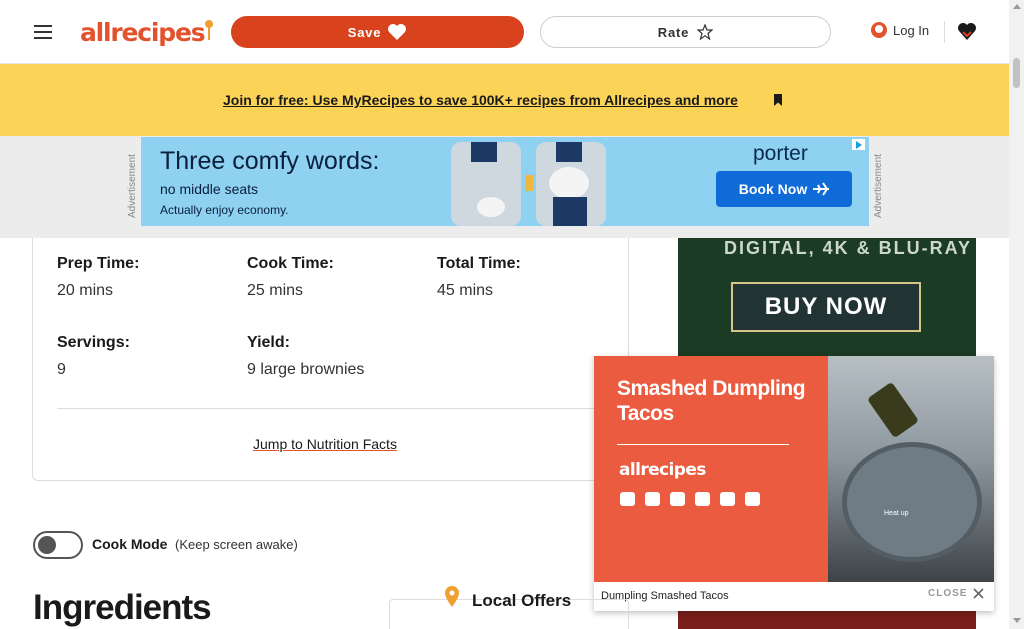  Describe the element at coordinates (911, 30) in the screenshot. I see `login-label: Log In` at that location.